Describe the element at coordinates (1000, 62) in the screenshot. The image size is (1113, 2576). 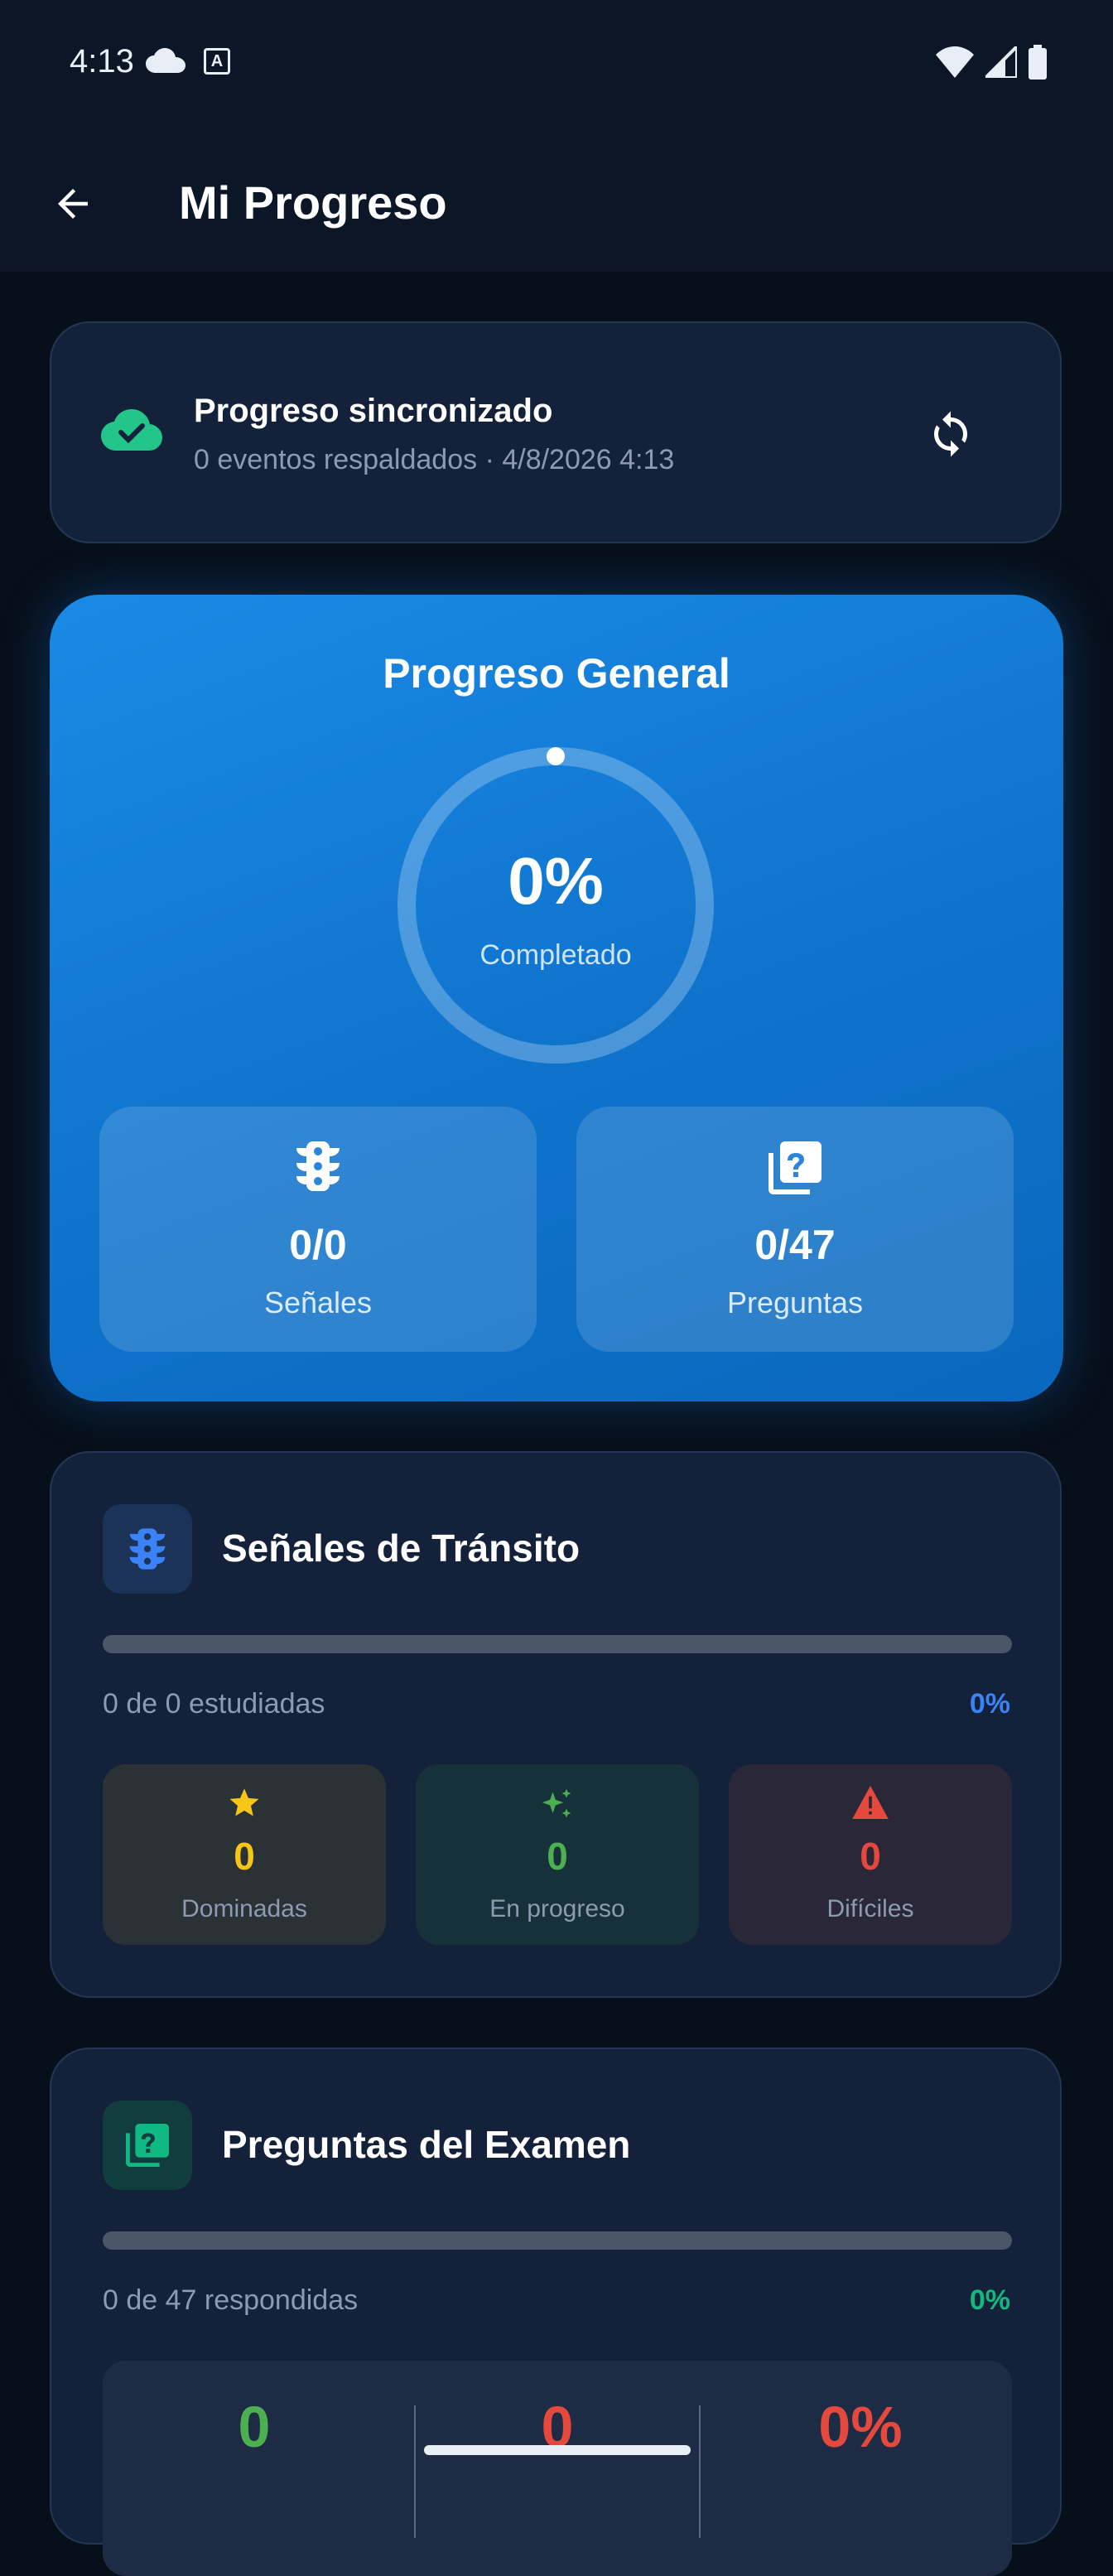
I see `signal-icon` at that location.